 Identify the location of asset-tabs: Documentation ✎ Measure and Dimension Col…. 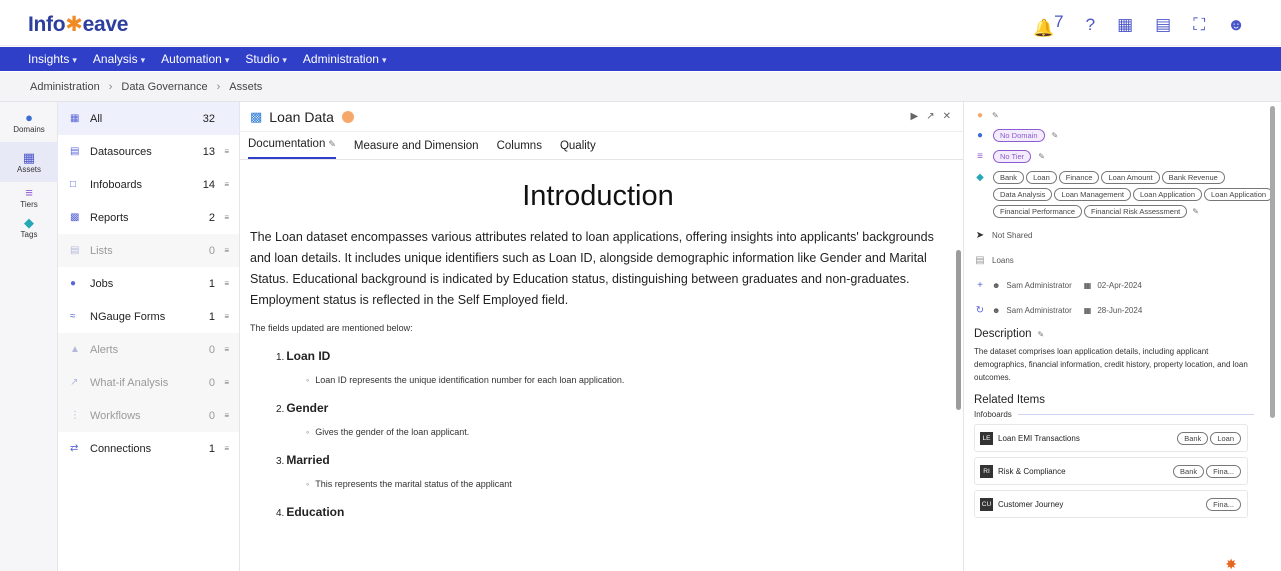
(601, 146).